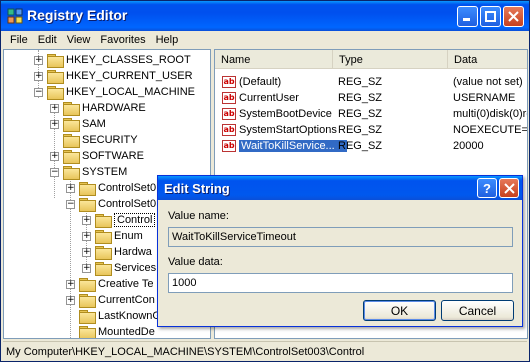 Image resolution: width=530 pixels, height=362 pixels. Describe the element at coordinates (135, 268) in the screenshot. I see `tree-item-label: Services` at that location.